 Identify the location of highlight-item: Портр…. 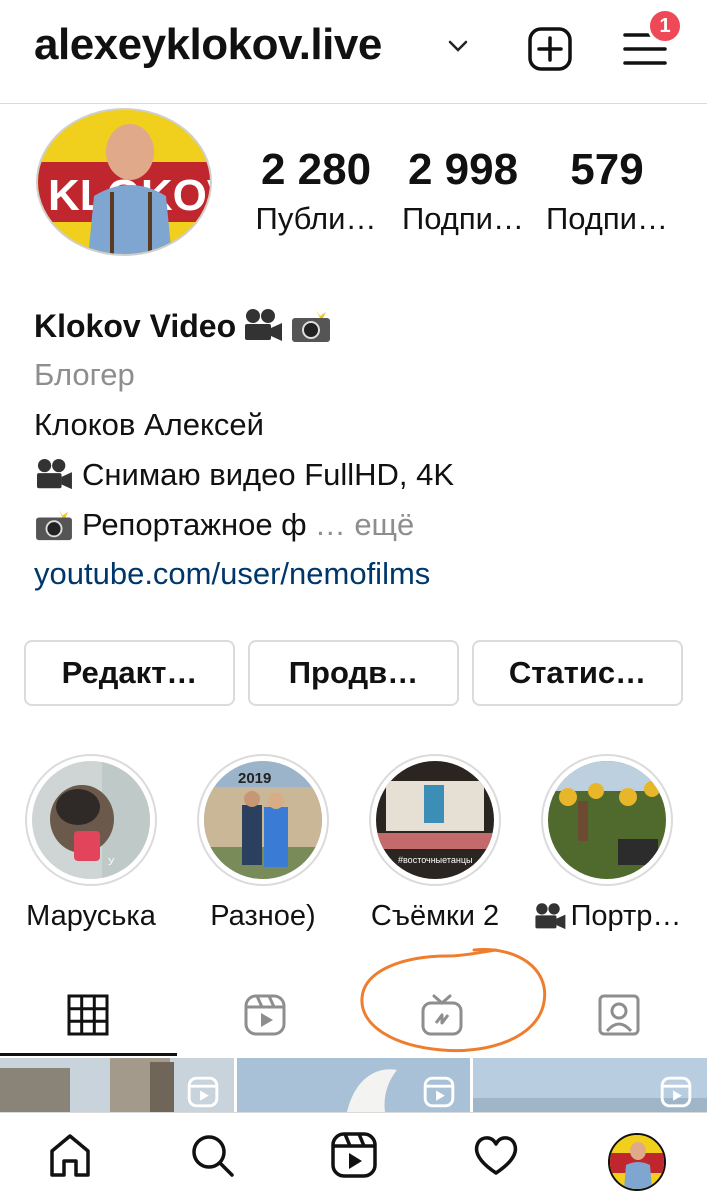
(607, 843).